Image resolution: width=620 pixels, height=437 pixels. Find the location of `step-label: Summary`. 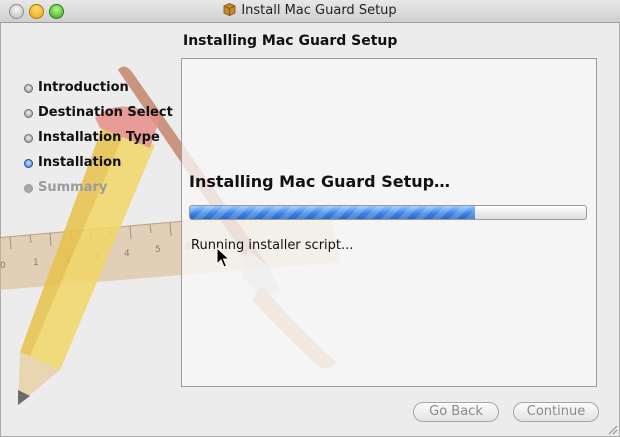

step-label: Summary is located at coordinates (73, 187).